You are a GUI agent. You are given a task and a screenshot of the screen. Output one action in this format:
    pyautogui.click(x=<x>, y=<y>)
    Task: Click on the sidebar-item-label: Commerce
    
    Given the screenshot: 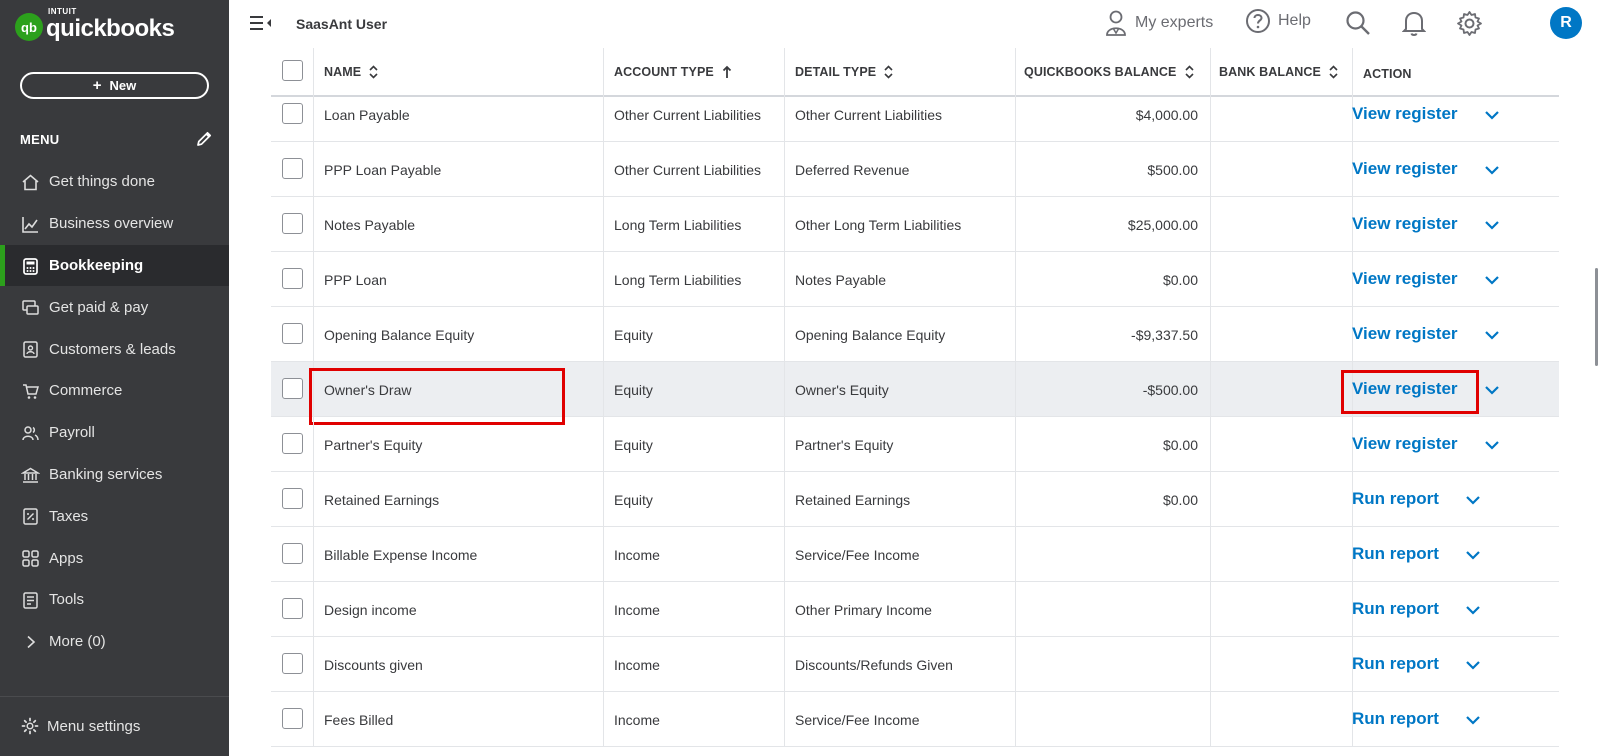 What is the action you would take?
    pyautogui.click(x=86, y=391)
    